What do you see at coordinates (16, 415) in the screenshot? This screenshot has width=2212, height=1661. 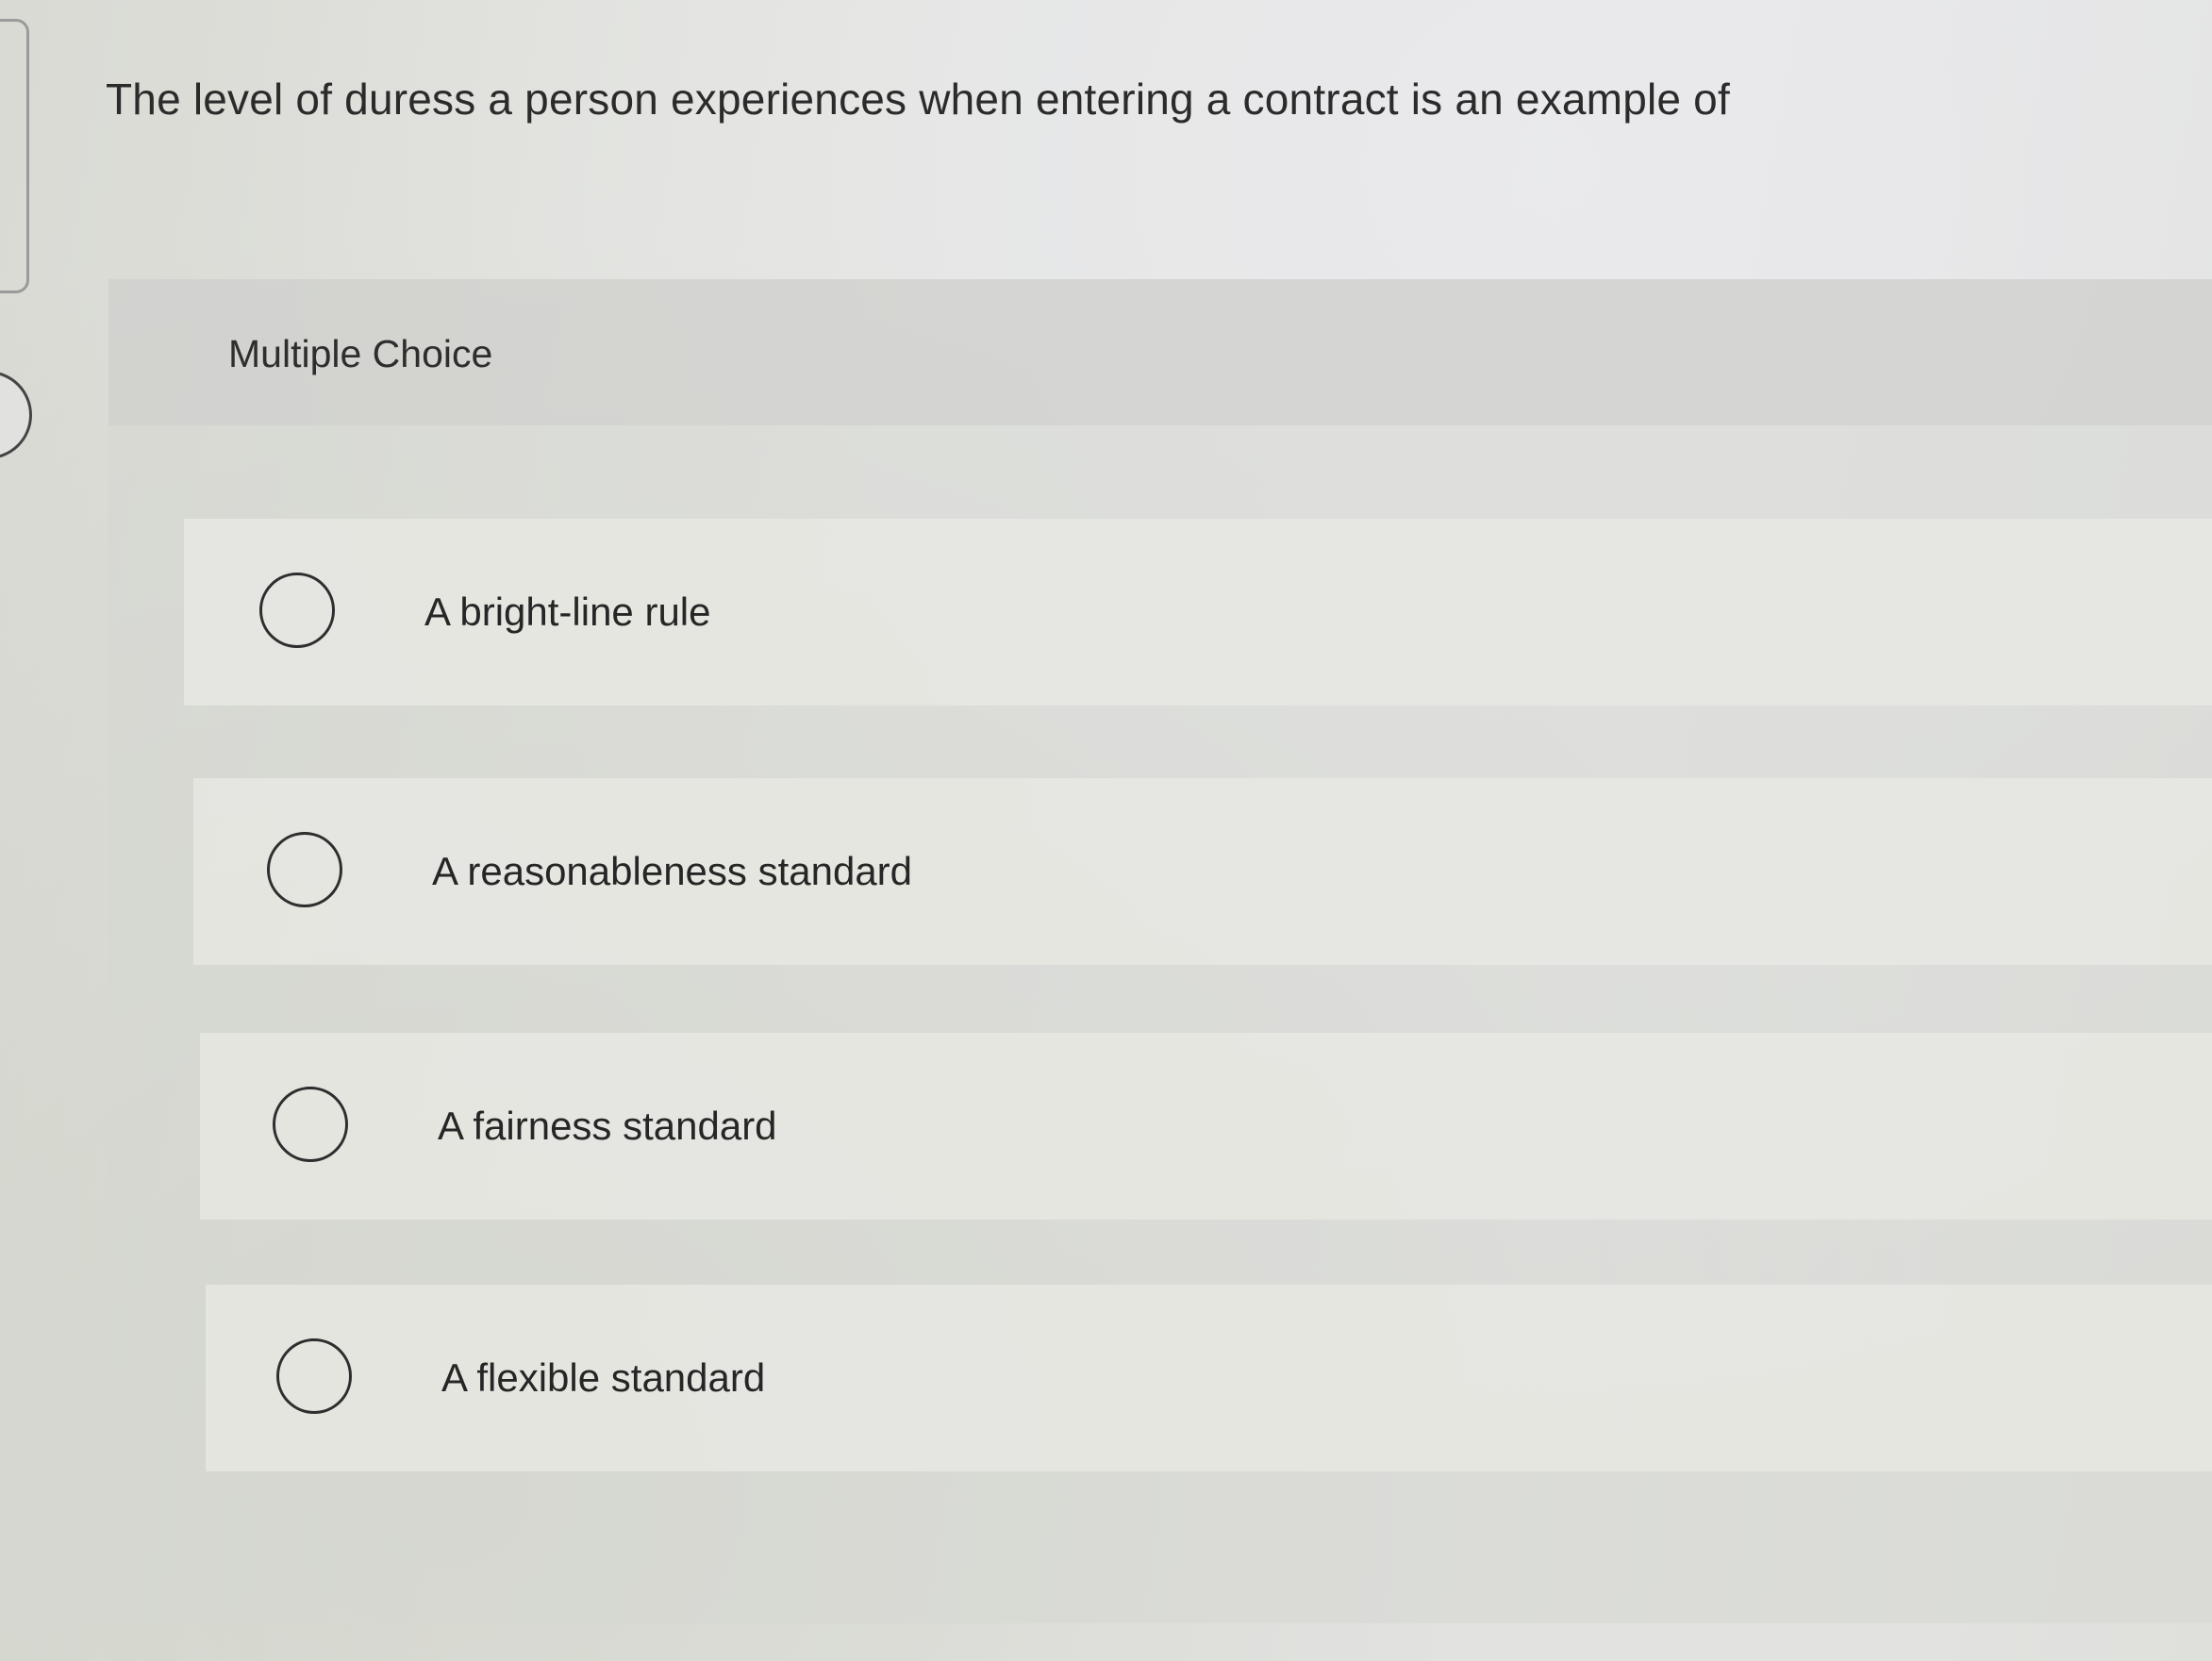 I see `navigation-arrow-icon` at bounding box center [16, 415].